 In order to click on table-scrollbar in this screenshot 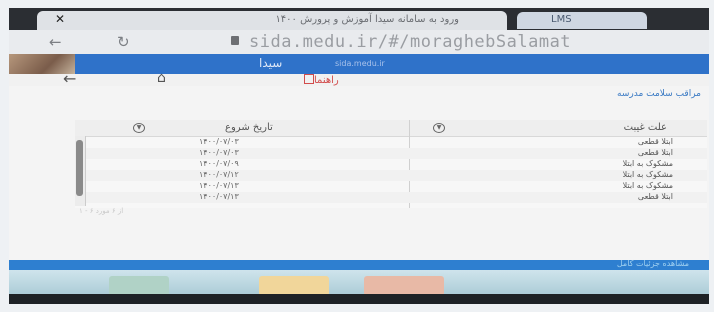, I will do `click(80, 171)`.